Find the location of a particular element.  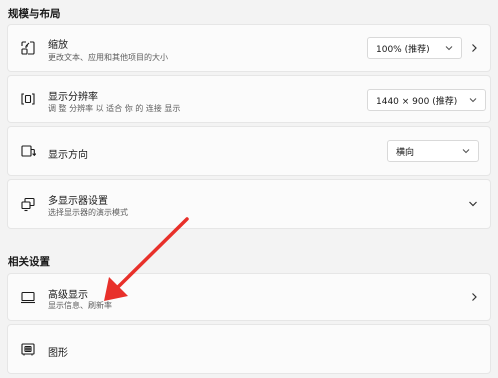

scale-title: 缩放 is located at coordinates (58, 45).